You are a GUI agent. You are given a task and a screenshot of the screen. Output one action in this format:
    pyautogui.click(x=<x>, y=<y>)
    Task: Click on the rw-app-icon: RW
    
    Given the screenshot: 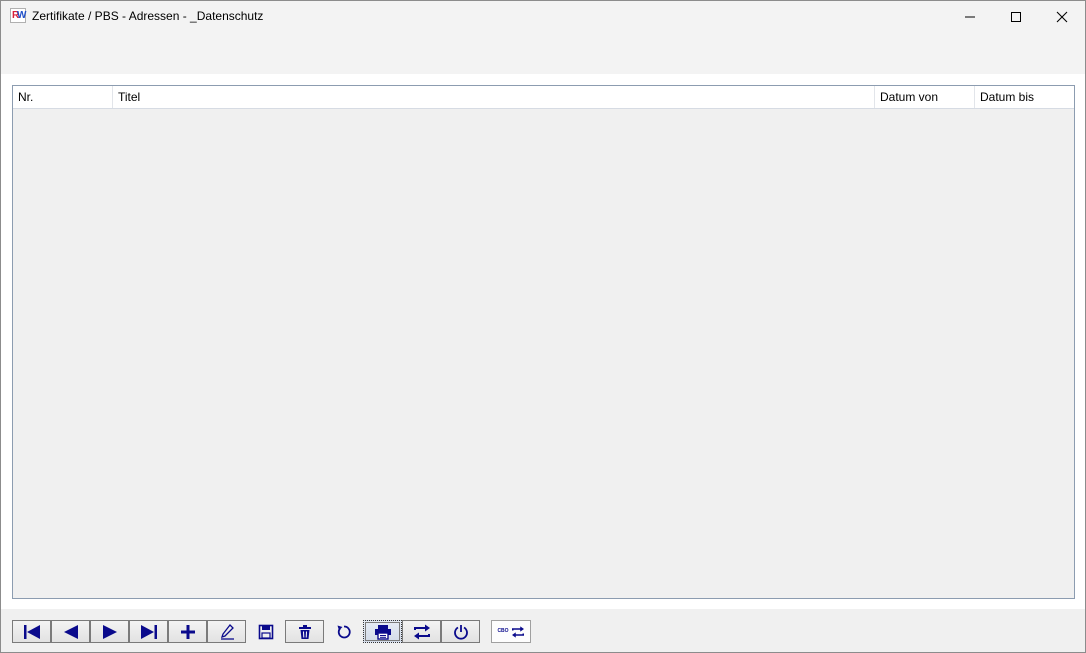 What is the action you would take?
    pyautogui.click(x=18, y=15)
    